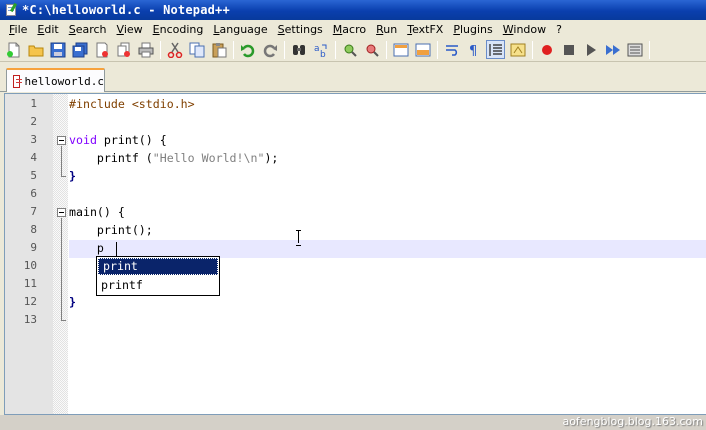 Image resolution: width=706 pixels, height=430 pixels. I want to click on close-file-button, so click(101, 49).